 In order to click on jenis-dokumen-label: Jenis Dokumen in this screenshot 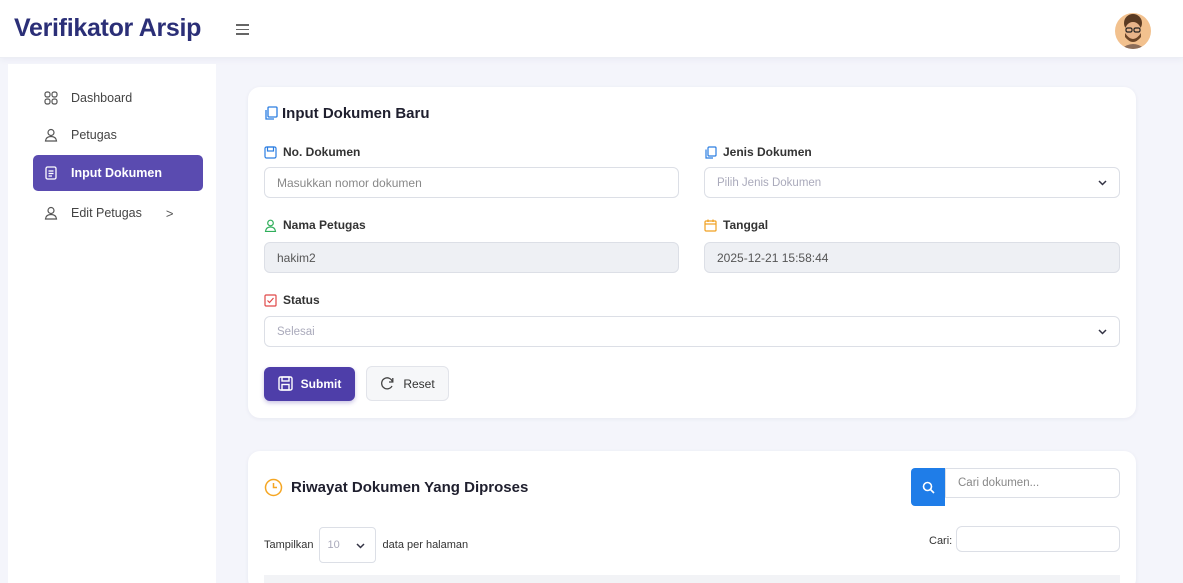, I will do `click(758, 152)`.